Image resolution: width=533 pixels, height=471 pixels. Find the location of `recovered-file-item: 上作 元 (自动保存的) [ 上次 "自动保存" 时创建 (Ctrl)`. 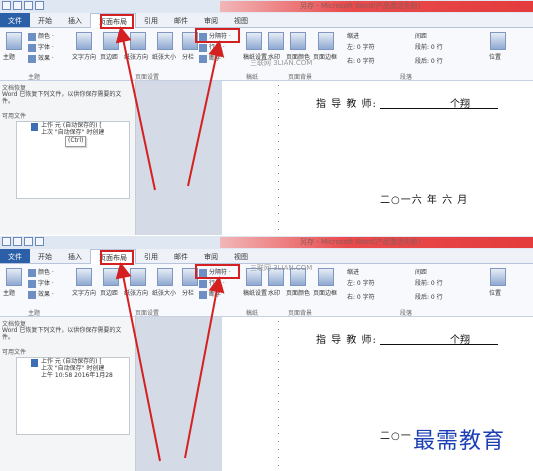

recovered-file-item: 上作 元 (自动保存的) [ 上次 "自动保存" 时创建 (Ctrl) is located at coordinates (73, 160).